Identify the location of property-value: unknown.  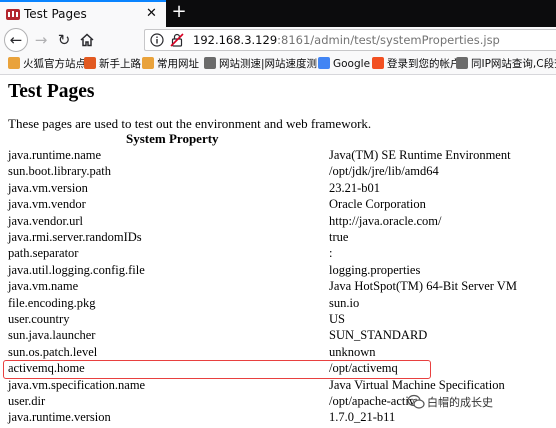
(352, 351).